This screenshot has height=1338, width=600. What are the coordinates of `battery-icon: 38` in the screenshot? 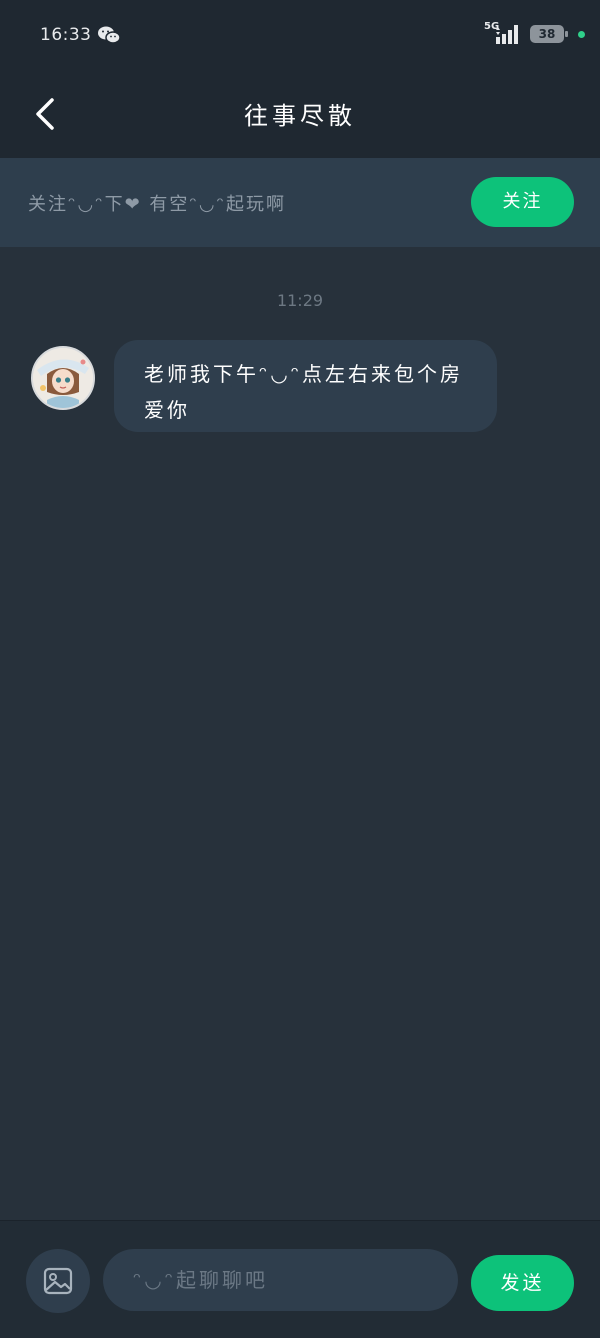 It's located at (547, 34).